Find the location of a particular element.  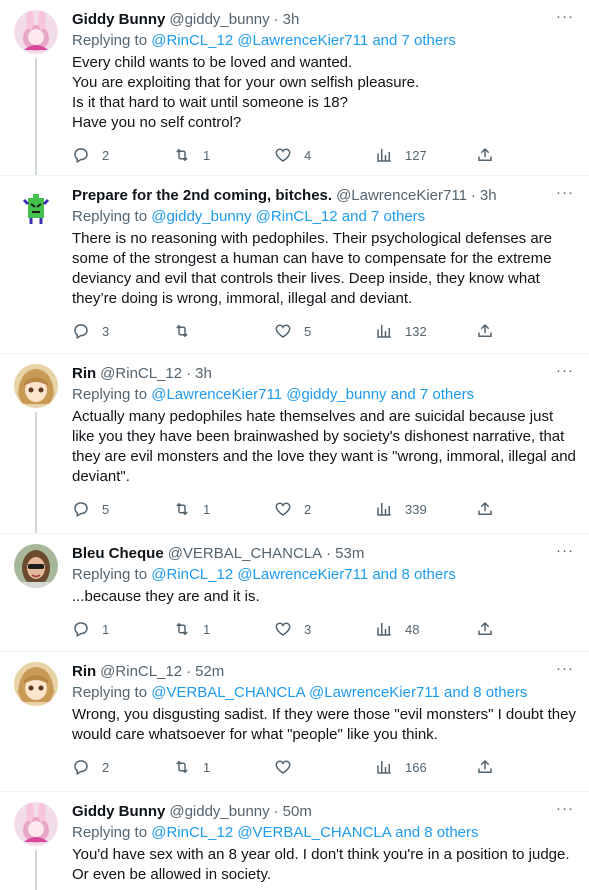

tweet-text: ...because they are and it is. is located at coordinates (166, 596).